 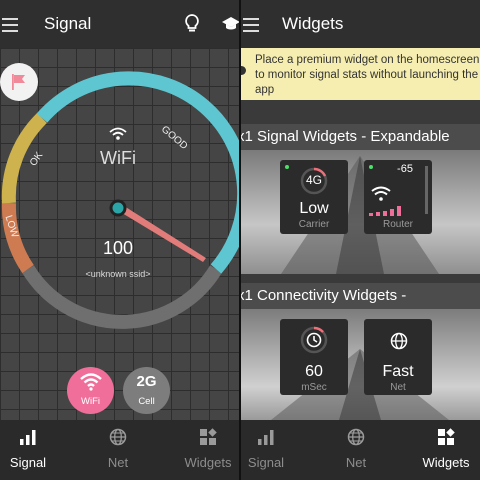 I want to click on signal-bars-icon, so click(x=385, y=211).